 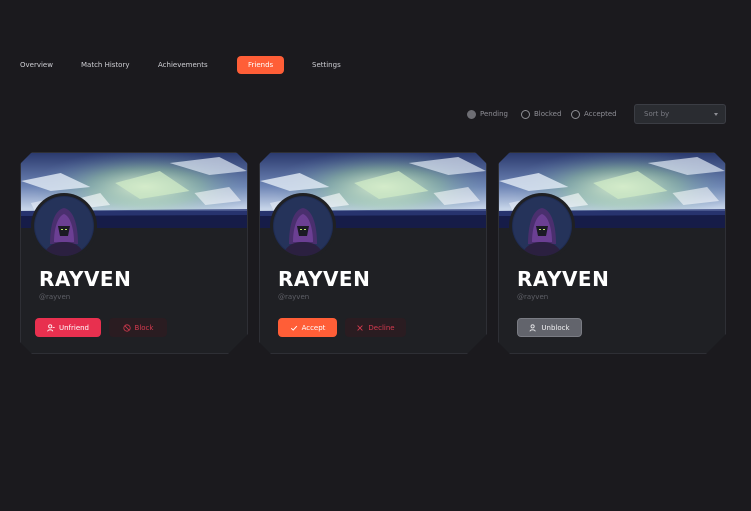 What do you see at coordinates (183, 65) in the screenshot?
I see `tab-achievements: Achievements` at bounding box center [183, 65].